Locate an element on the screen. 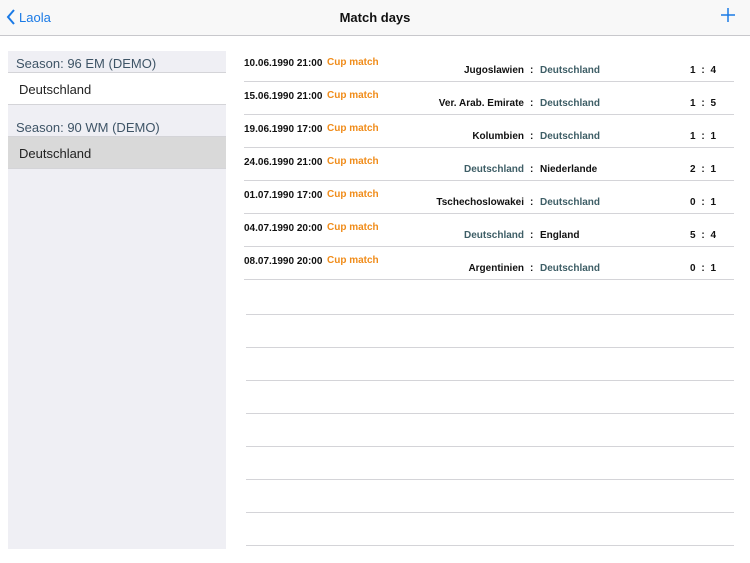 This screenshot has height=563, width=750. match-datetime: 08.07.1990 20:00 is located at coordinates (283, 261).